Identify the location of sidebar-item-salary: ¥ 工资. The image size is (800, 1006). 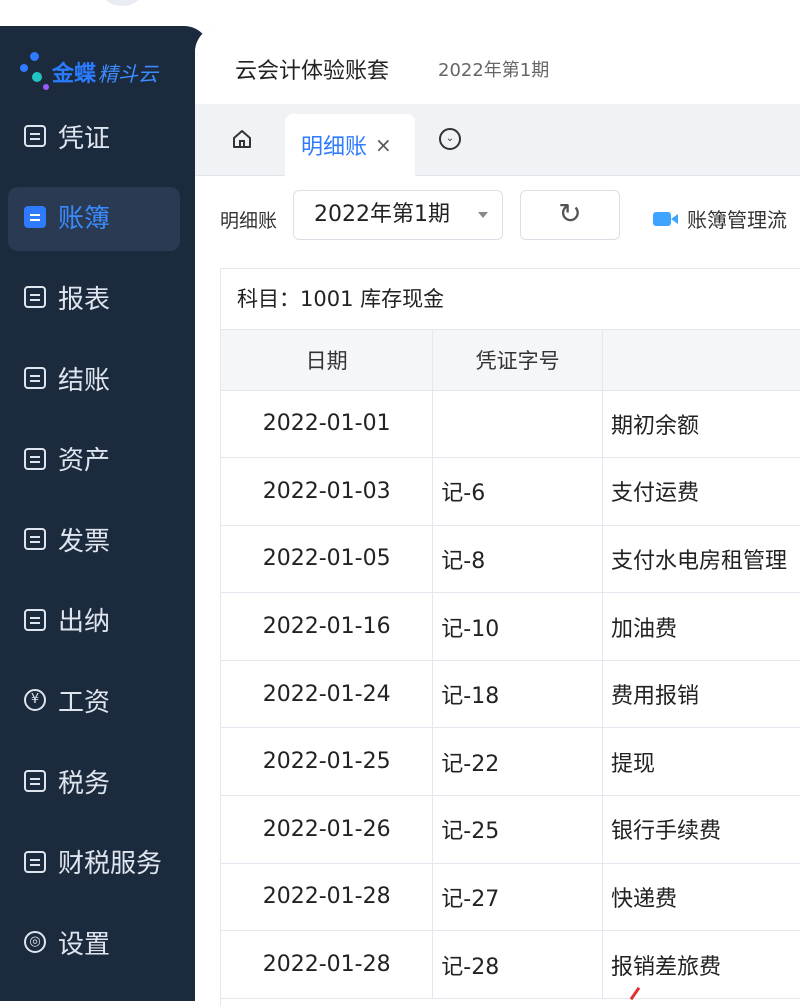
(105, 700).